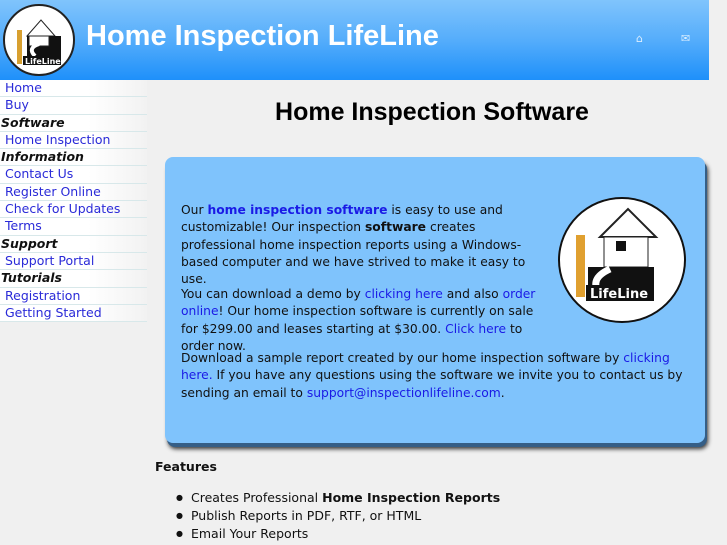 The height and width of the screenshot is (545, 727). What do you see at coordinates (73, 192) in the screenshot?
I see `sidebar-item-register-online: Register Online` at bounding box center [73, 192].